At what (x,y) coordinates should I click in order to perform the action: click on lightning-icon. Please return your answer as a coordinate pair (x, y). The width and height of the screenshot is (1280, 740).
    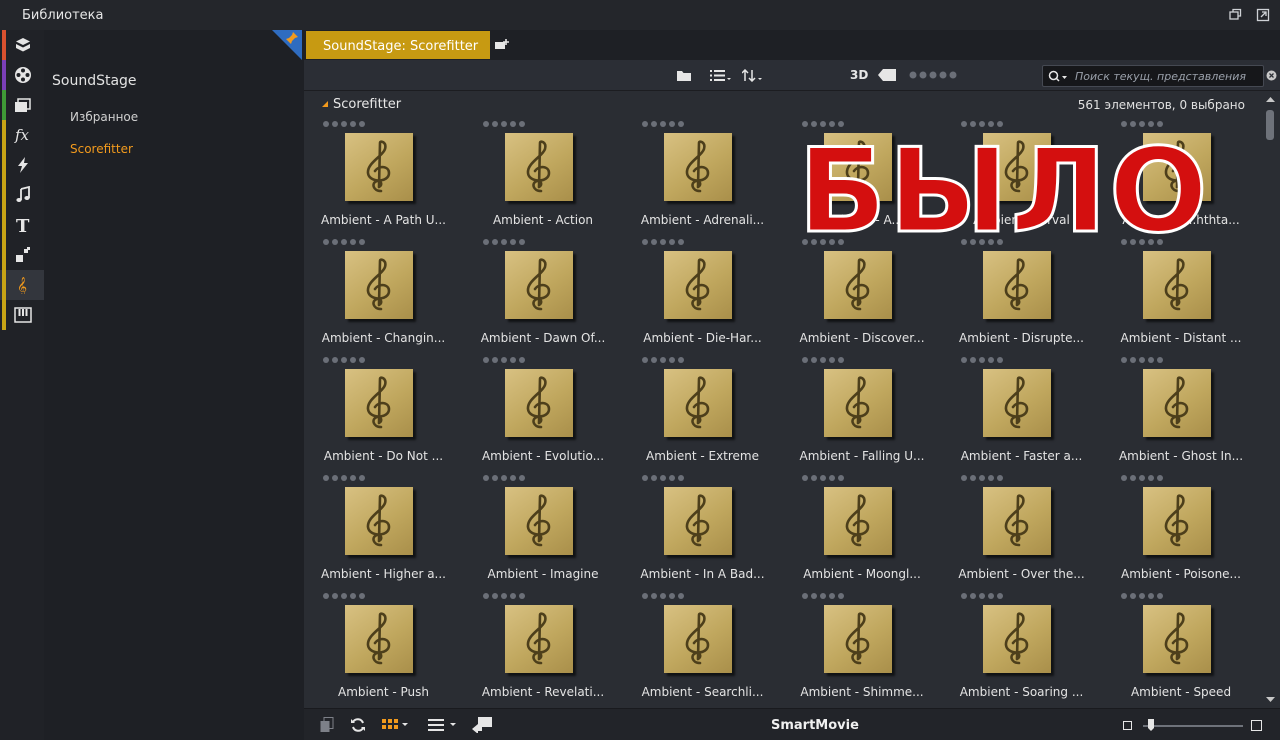
    Looking at the image, I should click on (23, 165).